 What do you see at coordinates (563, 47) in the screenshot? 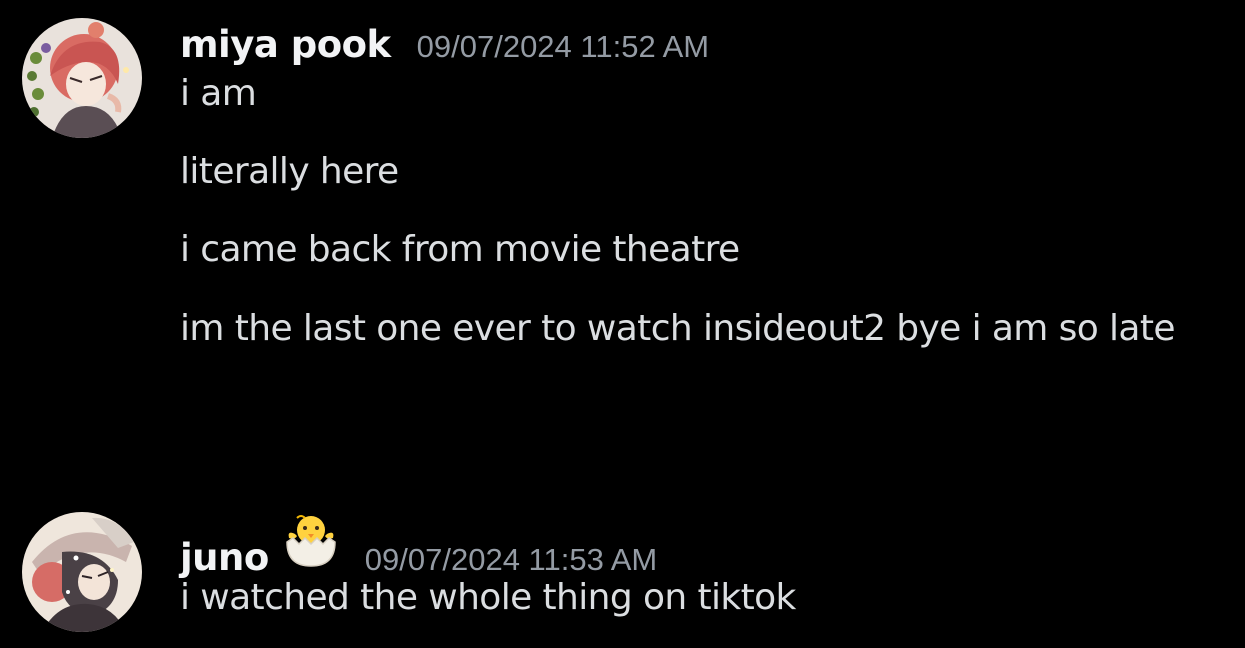
I see `timestamp: 09/07/2024 11:52 AM` at bounding box center [563, 47].